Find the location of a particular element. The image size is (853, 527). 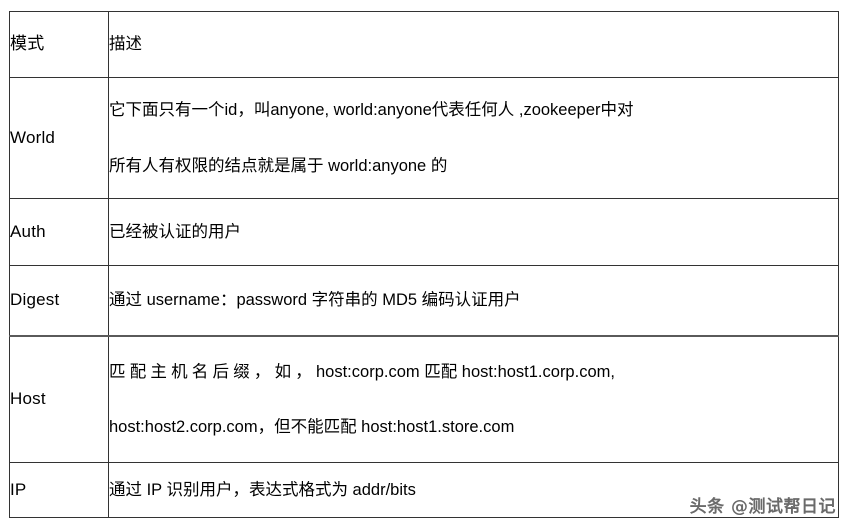

cell-mode-digest: Digest is located at coordinates (59, 301).